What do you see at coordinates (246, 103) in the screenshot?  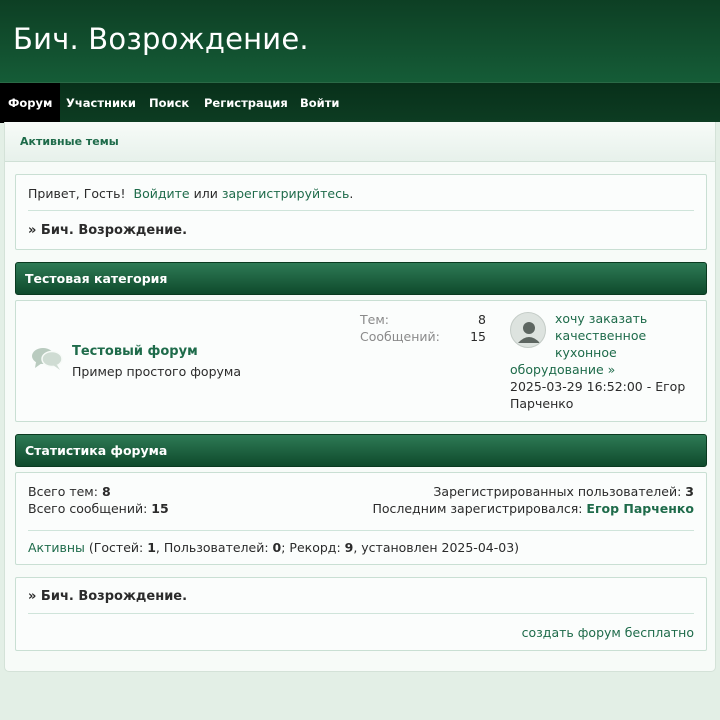 I see `nav-register: Регистрация` at bounding box center [246, 103].